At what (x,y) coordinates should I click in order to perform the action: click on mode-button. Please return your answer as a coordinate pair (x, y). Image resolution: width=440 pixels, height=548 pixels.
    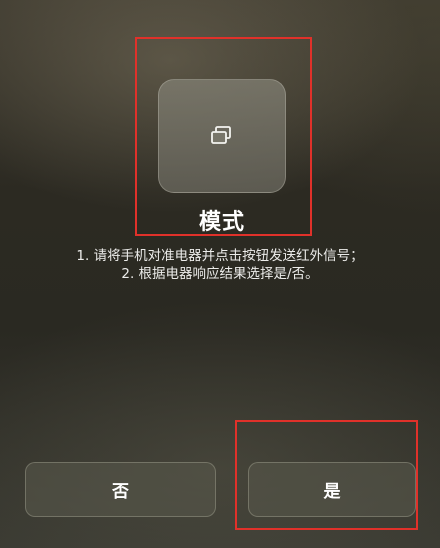
    Looking at the image, I should click on (222, 136).